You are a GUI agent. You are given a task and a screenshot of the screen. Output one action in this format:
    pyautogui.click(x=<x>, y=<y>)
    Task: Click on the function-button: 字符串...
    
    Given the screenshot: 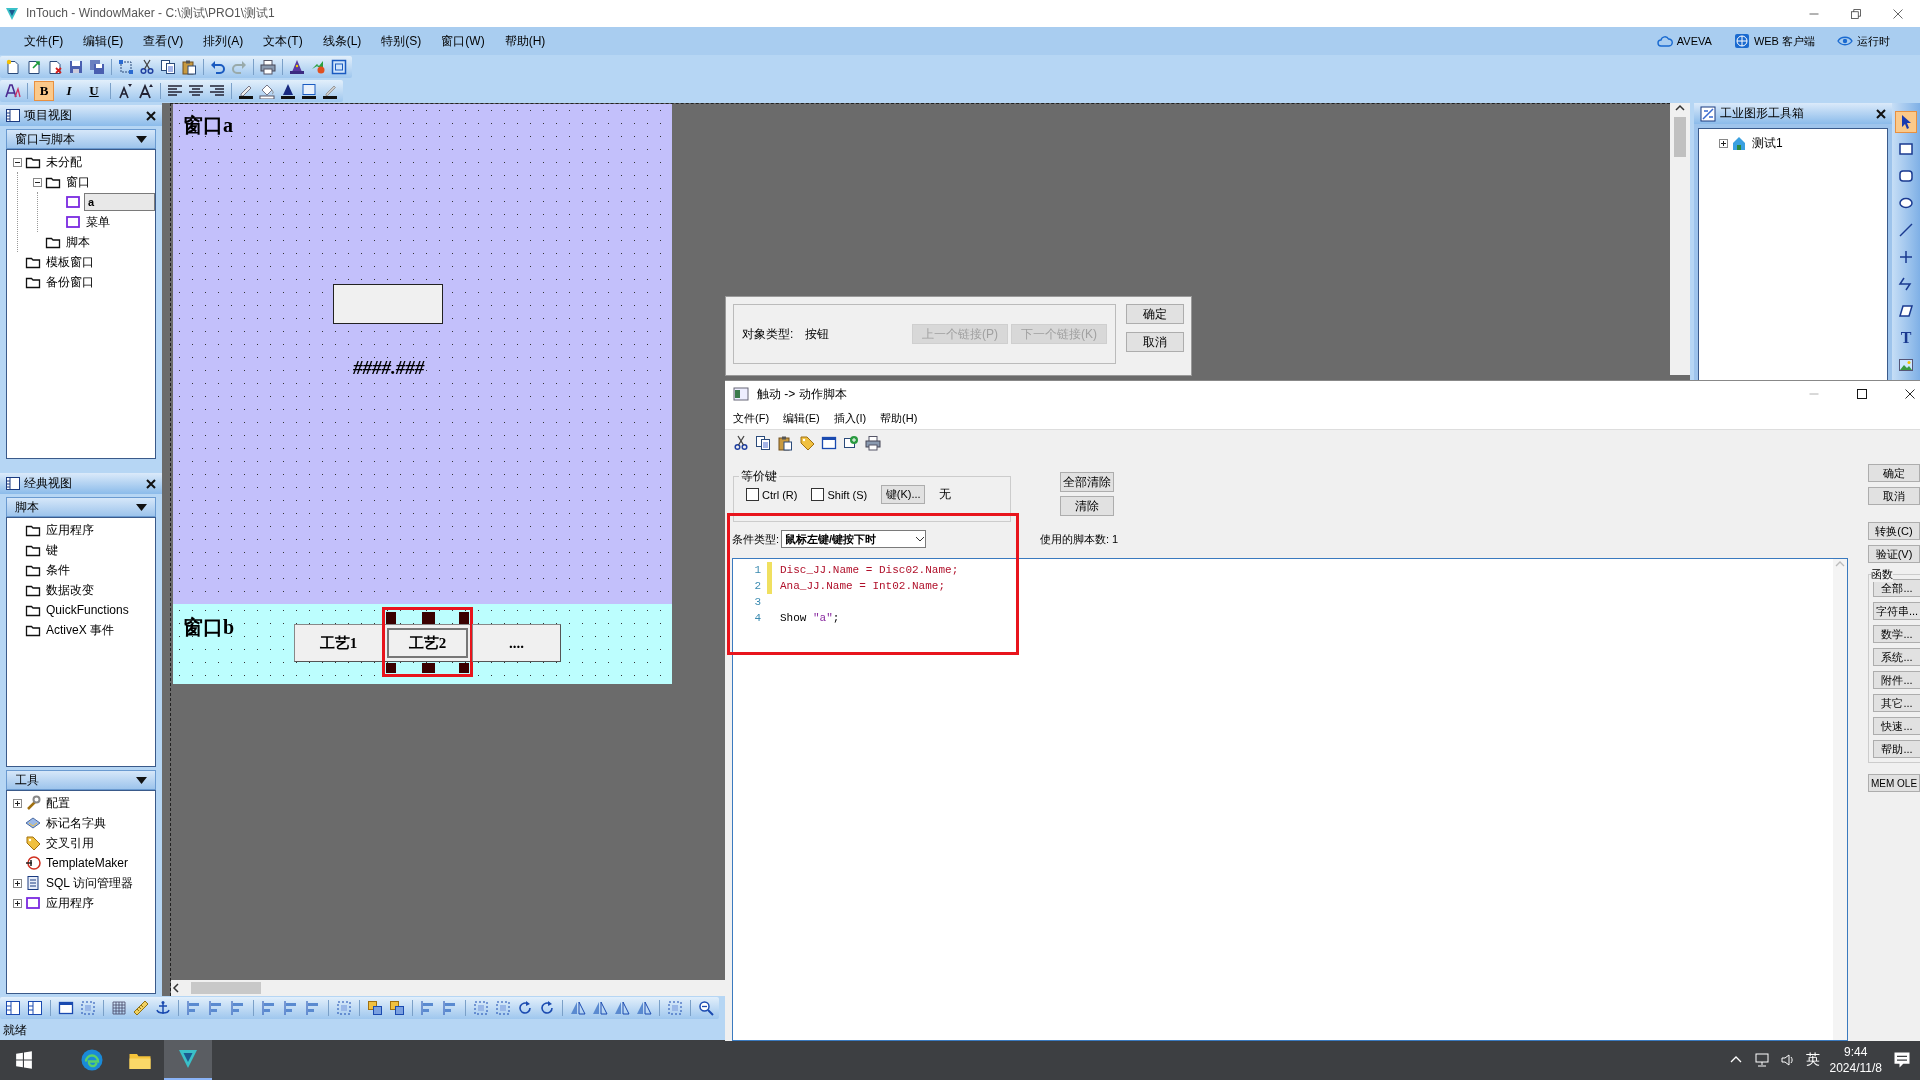 What is the action you would take?
    pyautogui.click(x=1896, y=611)
    